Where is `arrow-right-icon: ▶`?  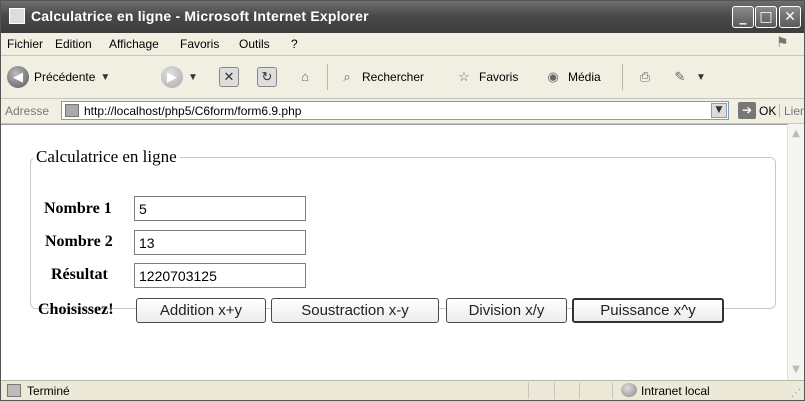
arrow-right-icon: ▶ is located at coordinates (172, 77).